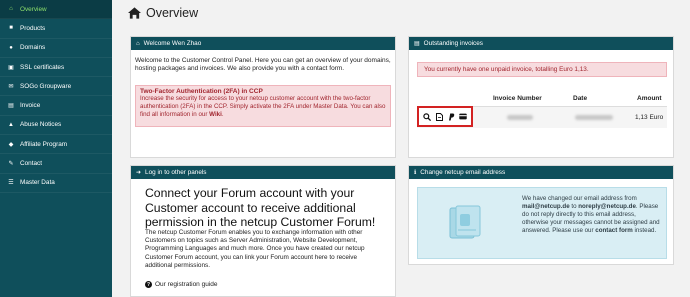  Describe the element at coordinates (427, 116) in the screenshot. I see `search-icon` at that location.